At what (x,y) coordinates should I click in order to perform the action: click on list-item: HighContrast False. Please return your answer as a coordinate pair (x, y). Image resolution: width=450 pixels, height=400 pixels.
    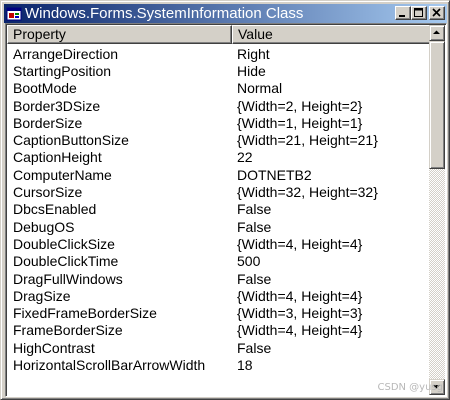
    Looking at the image, I should click on (219, 347).